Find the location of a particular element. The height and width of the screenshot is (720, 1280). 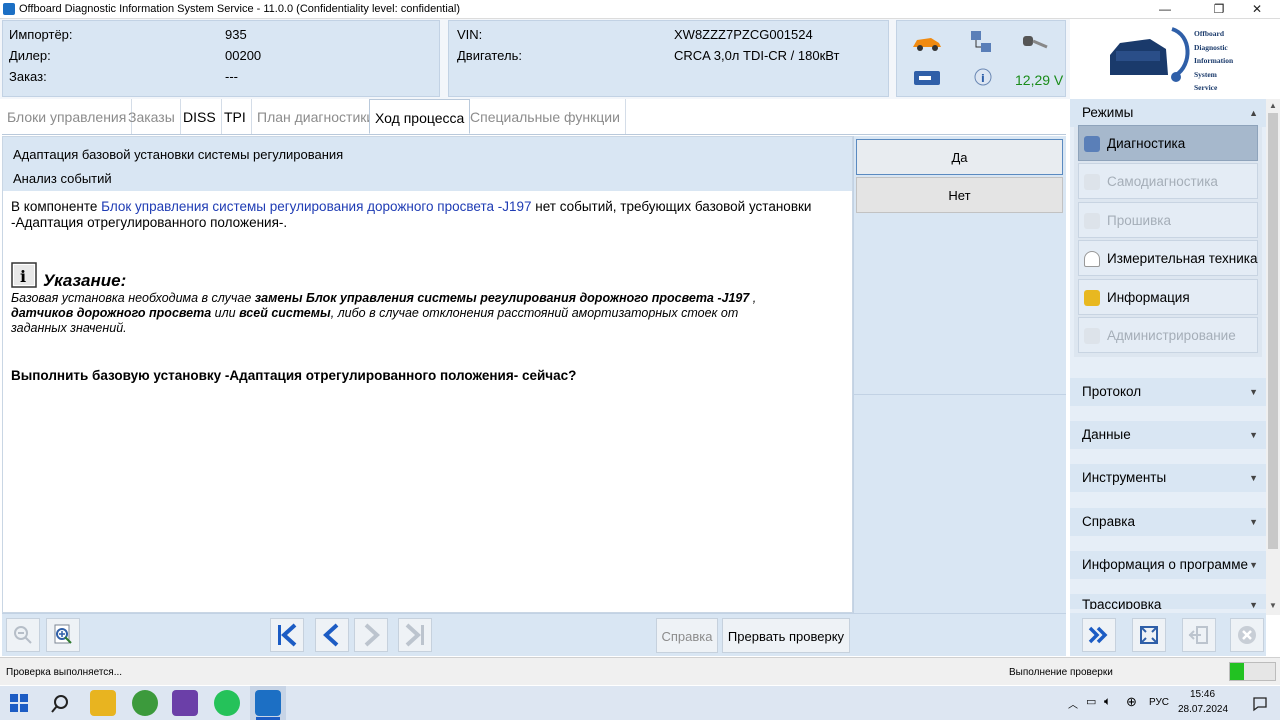

abort-test-button: Прервать проверку is located at coordinates (786, 635).